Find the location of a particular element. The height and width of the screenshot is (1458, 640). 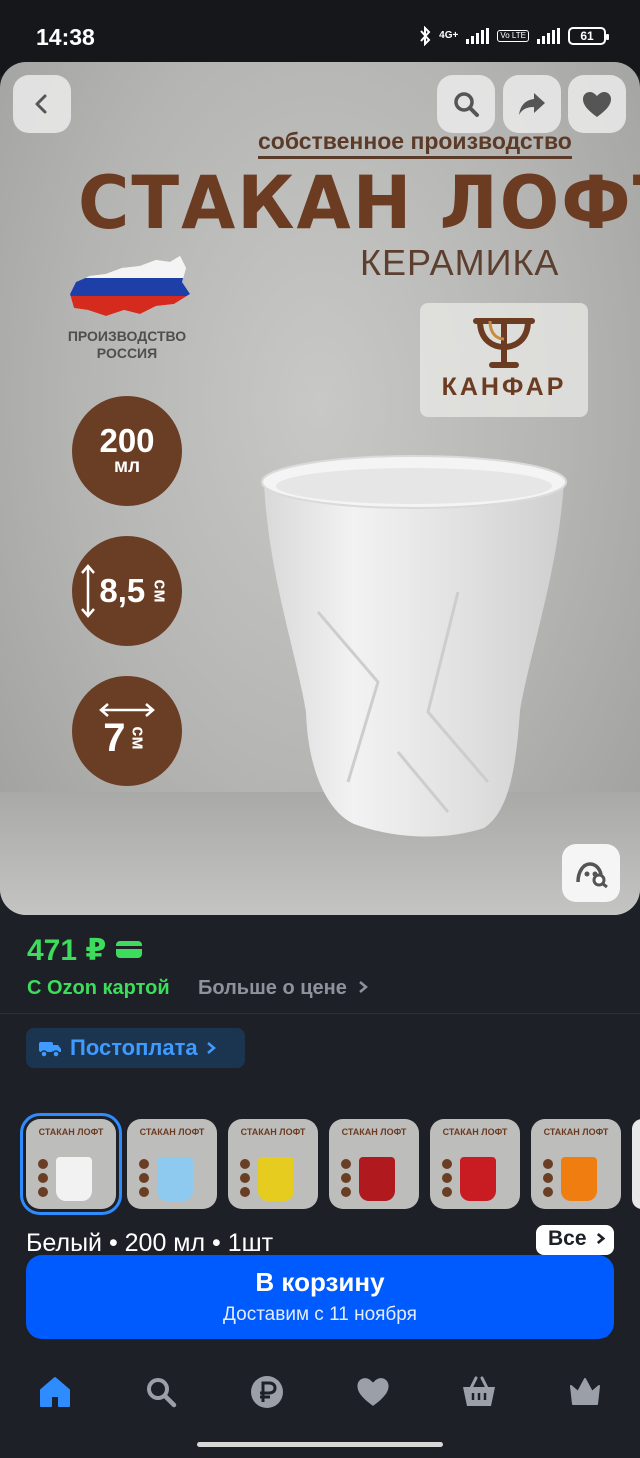

horizontal-arrow-icon is located at coordinates (127, 710).